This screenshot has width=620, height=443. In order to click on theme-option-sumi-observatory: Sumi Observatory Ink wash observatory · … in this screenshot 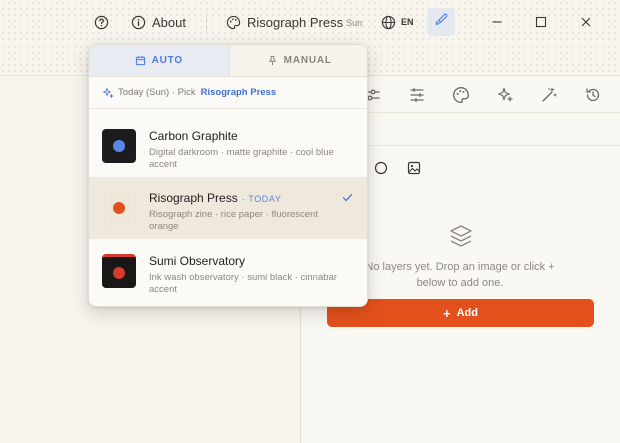, I will do `click(228, 271)`.